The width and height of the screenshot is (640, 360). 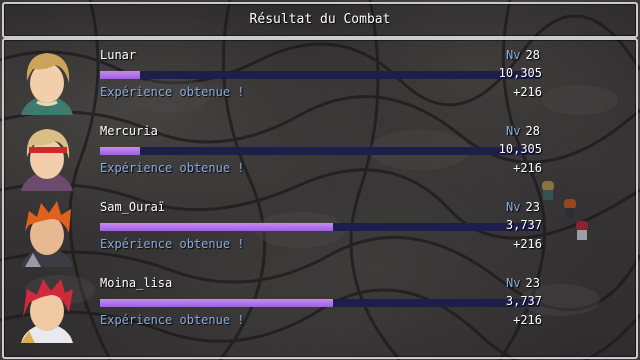 What do you see at coordinates (47, 311) in the screenshot?
I see `red-hair-warrior-portrait-icon` at bounding box center [47, 311].